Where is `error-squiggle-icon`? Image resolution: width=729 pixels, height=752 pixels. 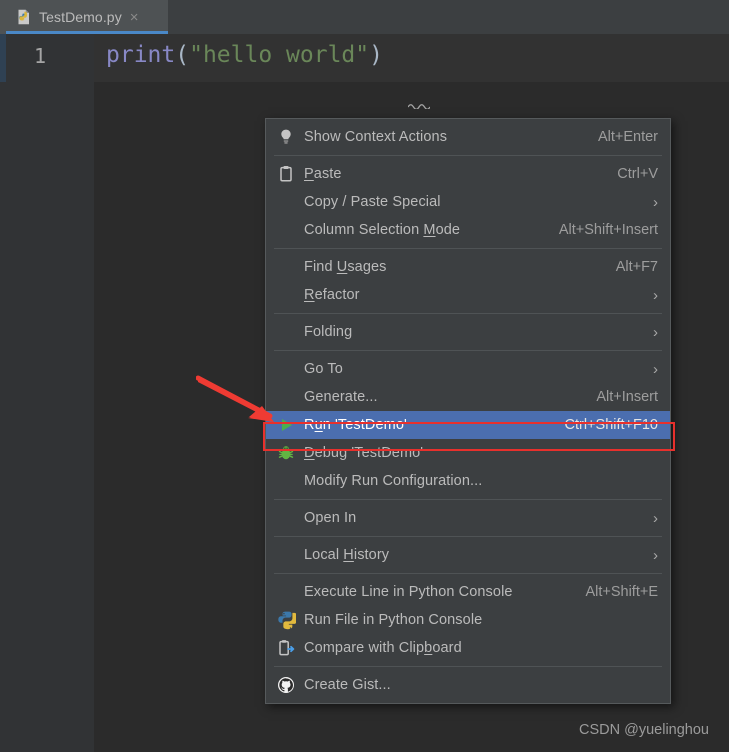 error-squiggle-icon is located at coordinates (419, 106).